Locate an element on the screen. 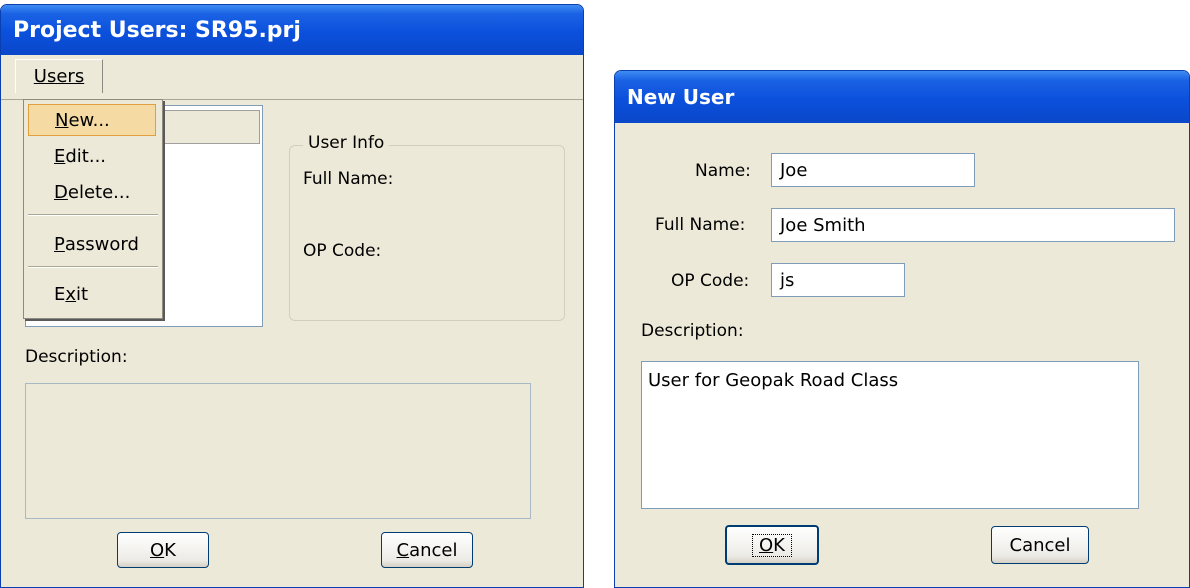 This screenshot has width=1190, height=588. full-name-field-value: Joe Smith is located at coordinates (823, 225).